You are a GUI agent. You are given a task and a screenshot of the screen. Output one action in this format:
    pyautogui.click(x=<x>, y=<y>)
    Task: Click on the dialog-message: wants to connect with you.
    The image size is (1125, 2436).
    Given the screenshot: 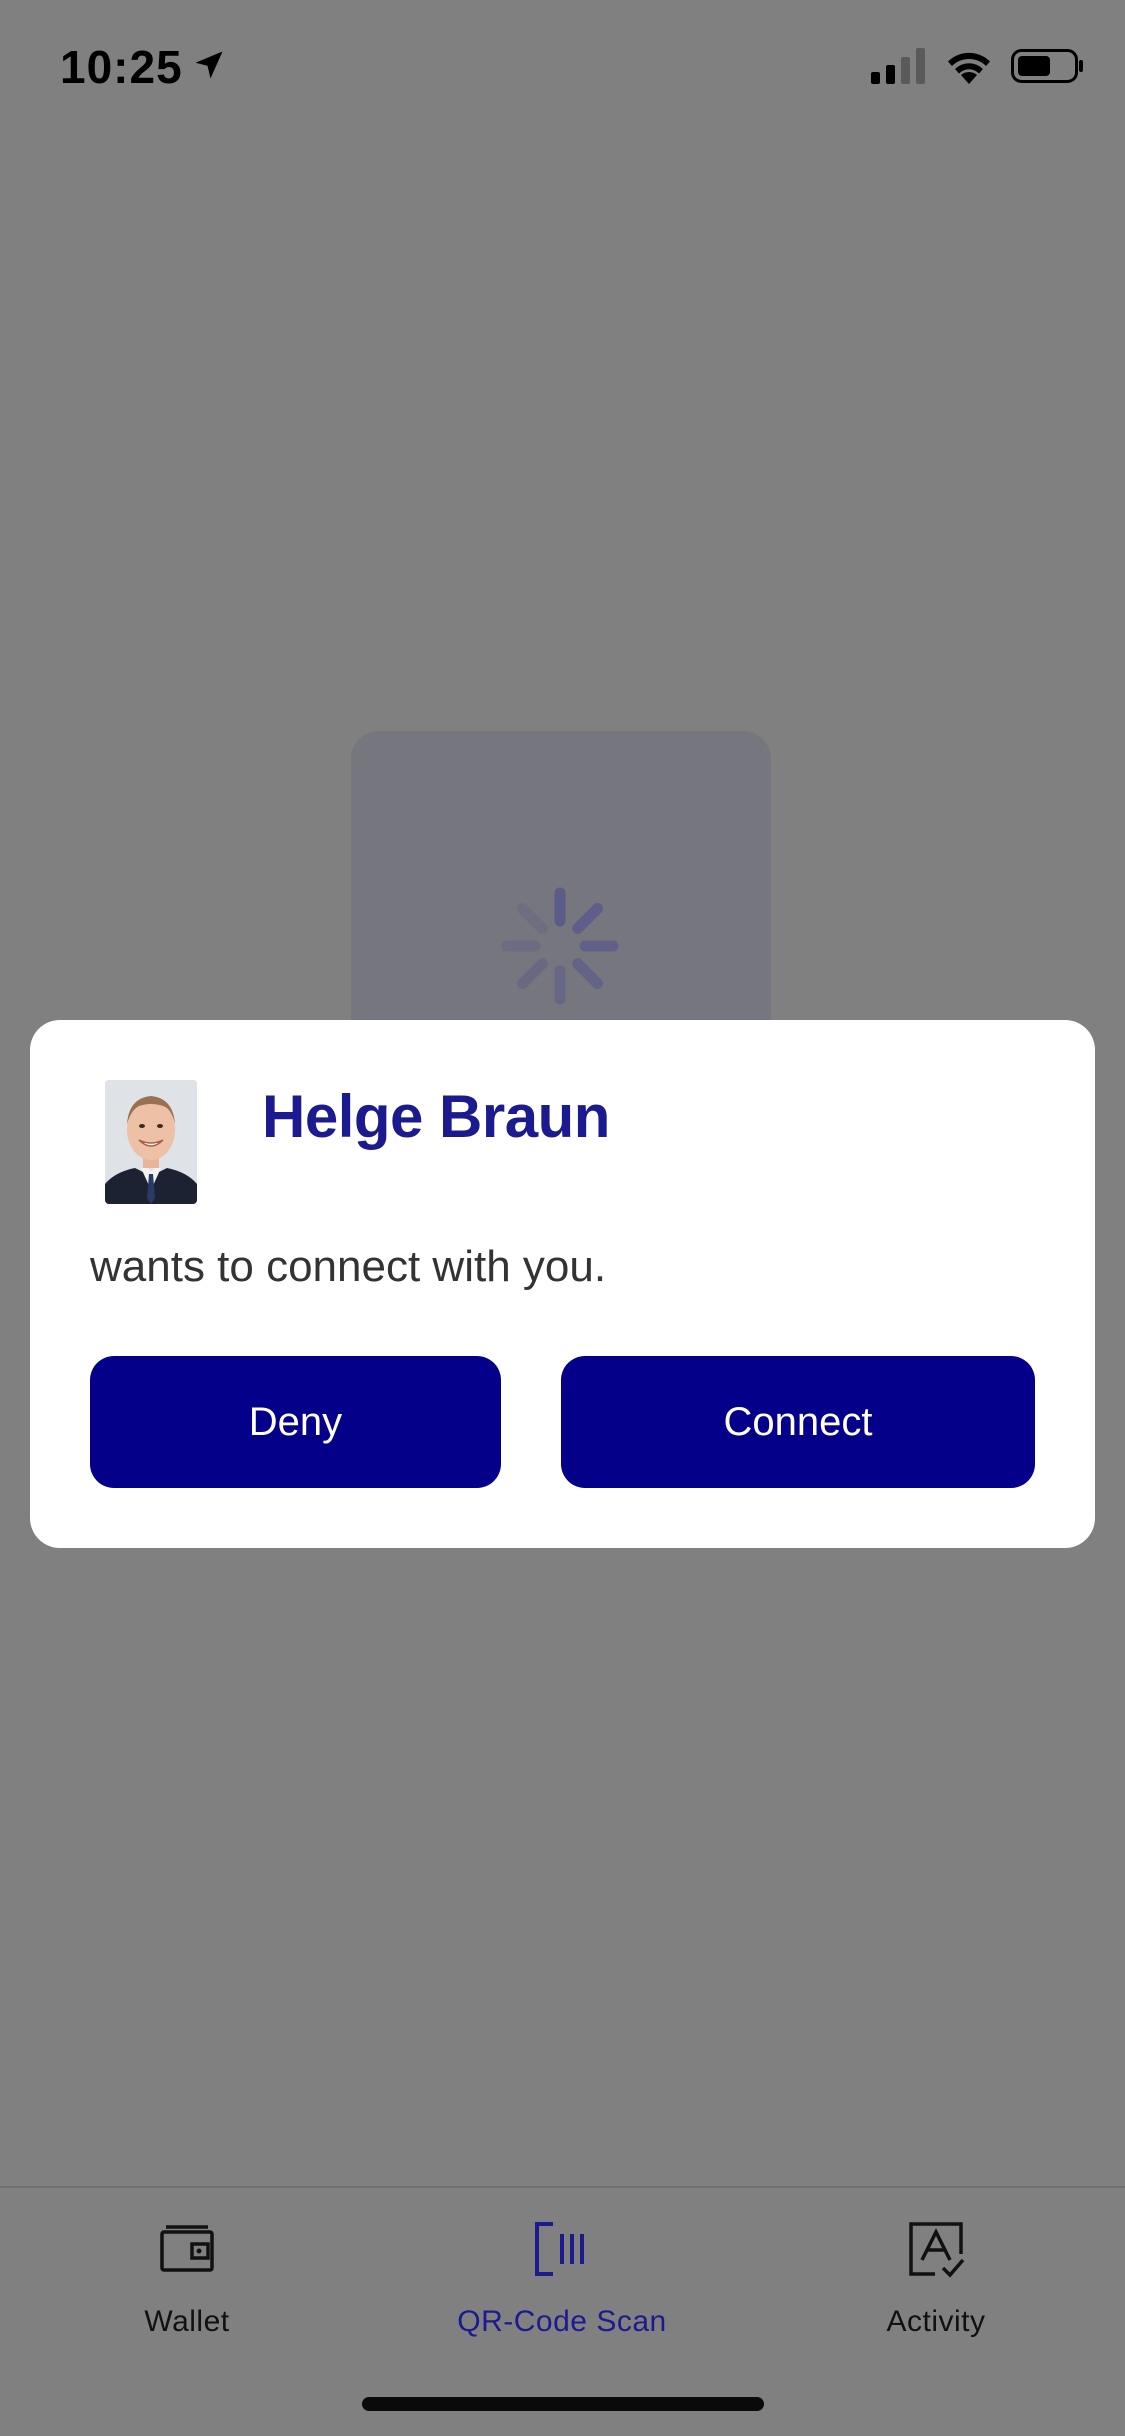 What is the action you would take?
    pyautogui.click(x=348, y=1266)
    